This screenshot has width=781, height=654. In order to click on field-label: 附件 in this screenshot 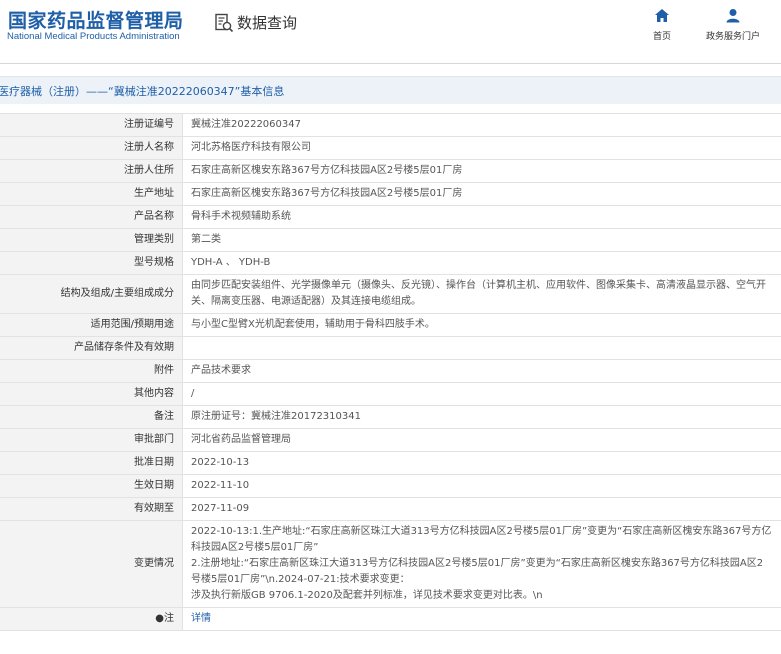, I will do `click(91, 371)`.